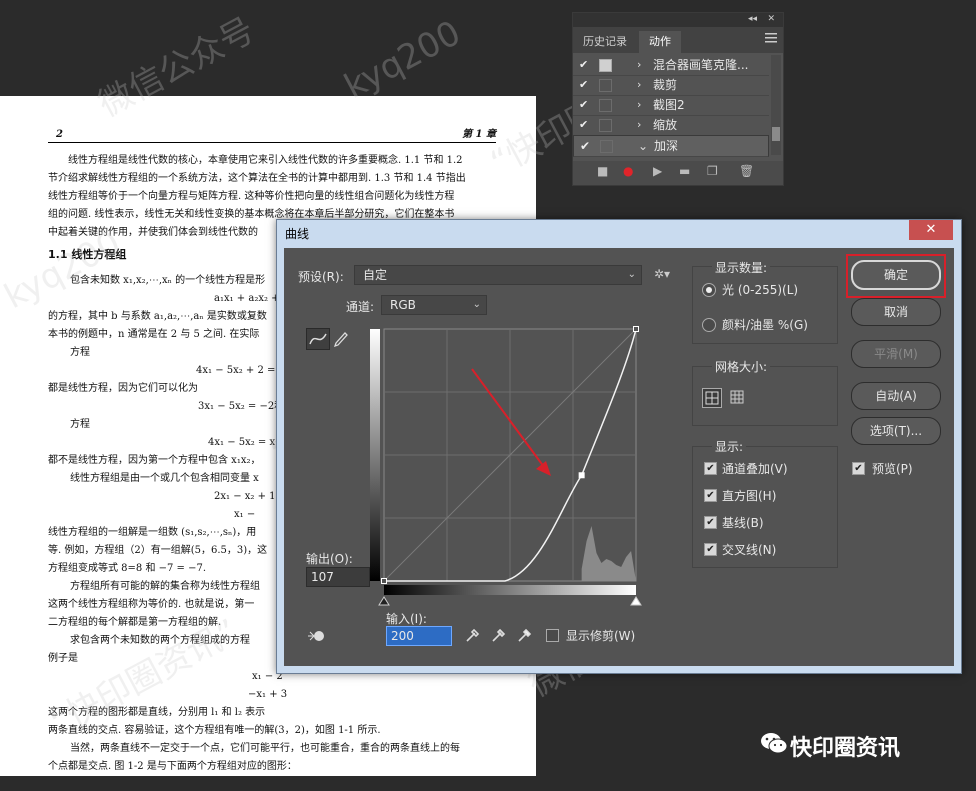 Image resolution: width=976 pixels, height=791 pixels. I want to click on scrollbar-thumb, so click(776, 134).